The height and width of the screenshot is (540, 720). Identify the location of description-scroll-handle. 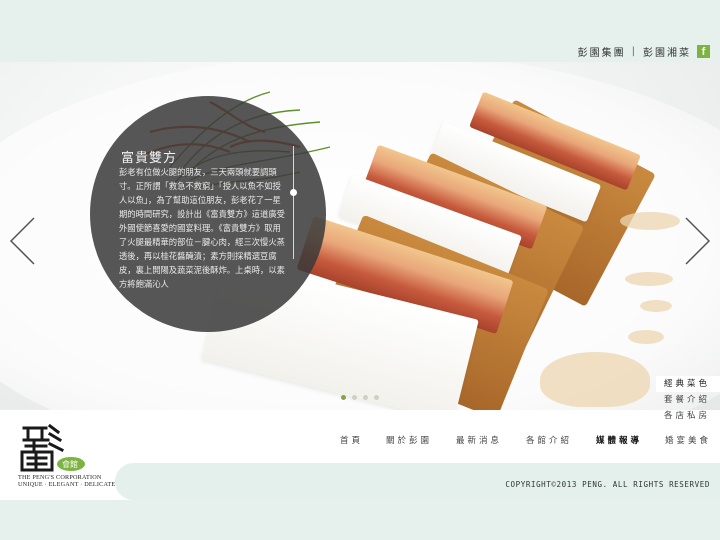
(293, 192).